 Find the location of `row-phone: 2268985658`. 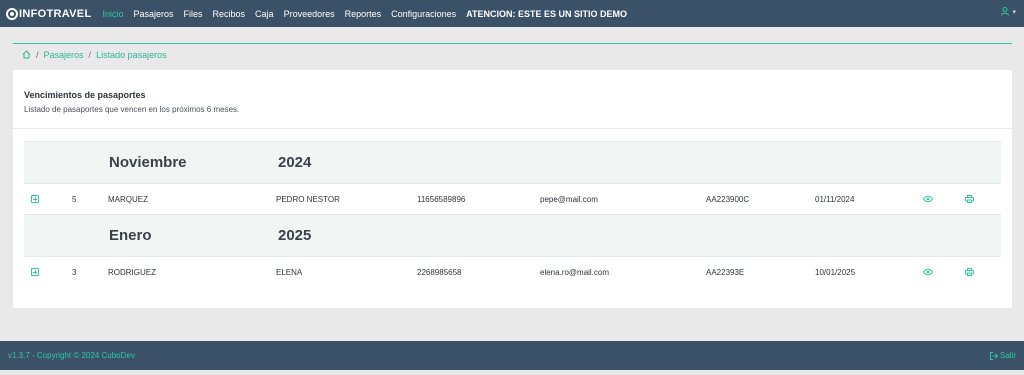

row-phone: 2268985658 is located at coordinates (439, 272).